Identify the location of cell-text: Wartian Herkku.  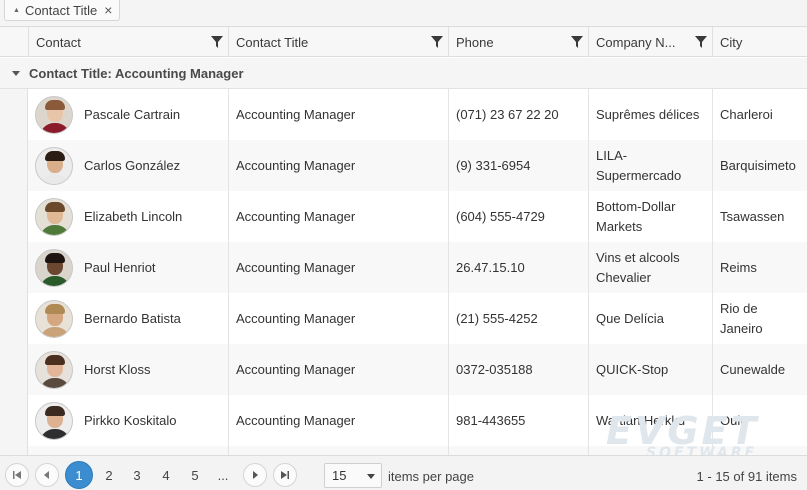
(641, 420).